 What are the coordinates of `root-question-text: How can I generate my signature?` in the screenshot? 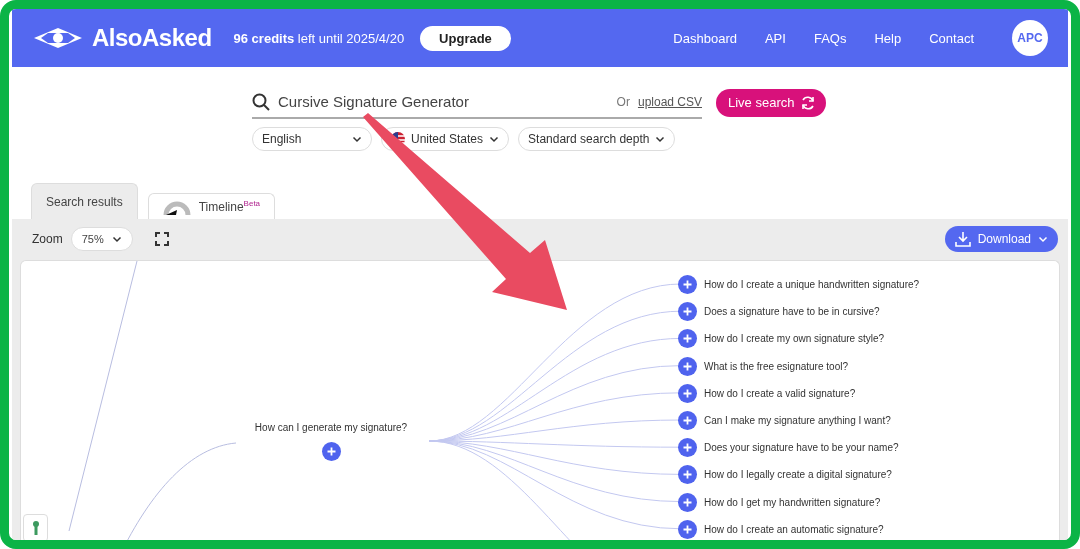 It's located at (331, 427).